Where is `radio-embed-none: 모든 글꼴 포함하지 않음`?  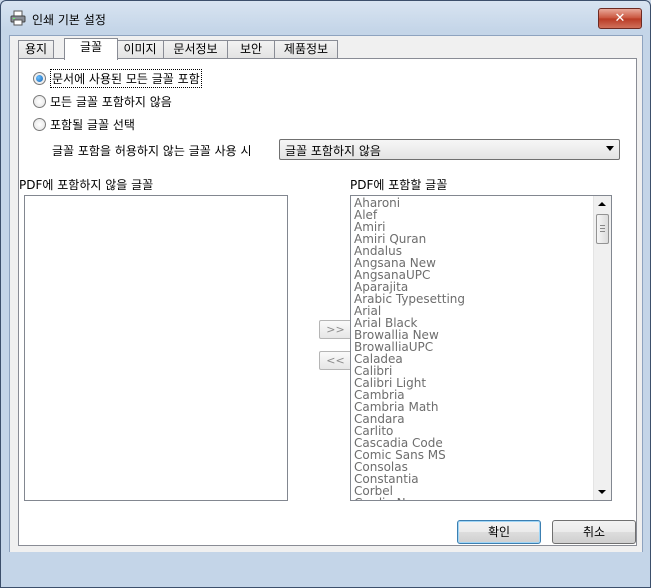
radio-embed-none: 모든 글꼴 포함하지 않음 is located at coordinates (102, 101).